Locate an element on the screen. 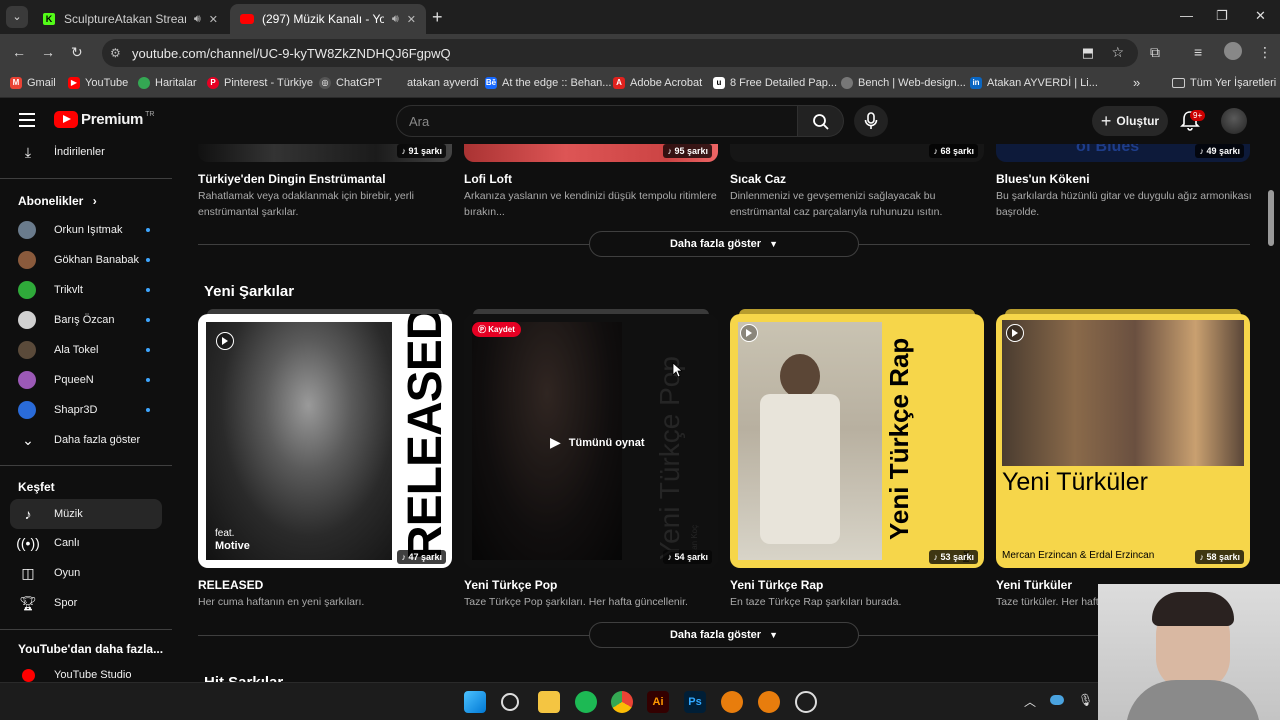  onedrive-icon is located at coordinates (1057, 700).